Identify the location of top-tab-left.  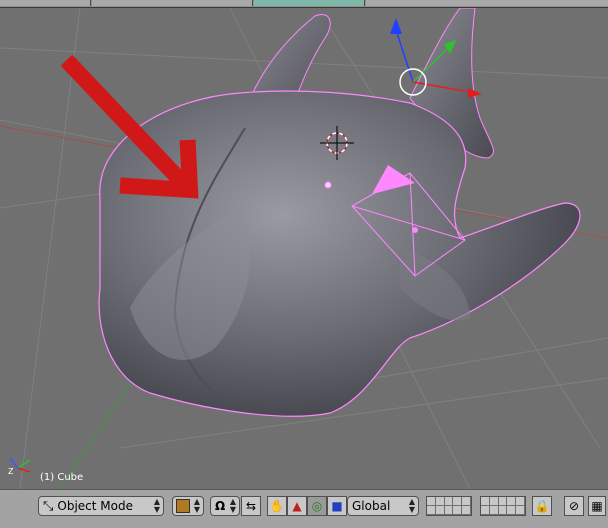
(45, 3).